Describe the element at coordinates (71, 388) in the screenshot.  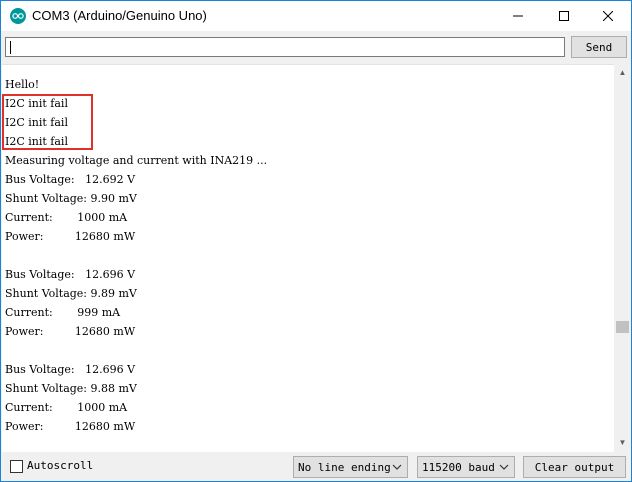
I see `output-line: Shunt Voltage: 9.88 mV` at that location.